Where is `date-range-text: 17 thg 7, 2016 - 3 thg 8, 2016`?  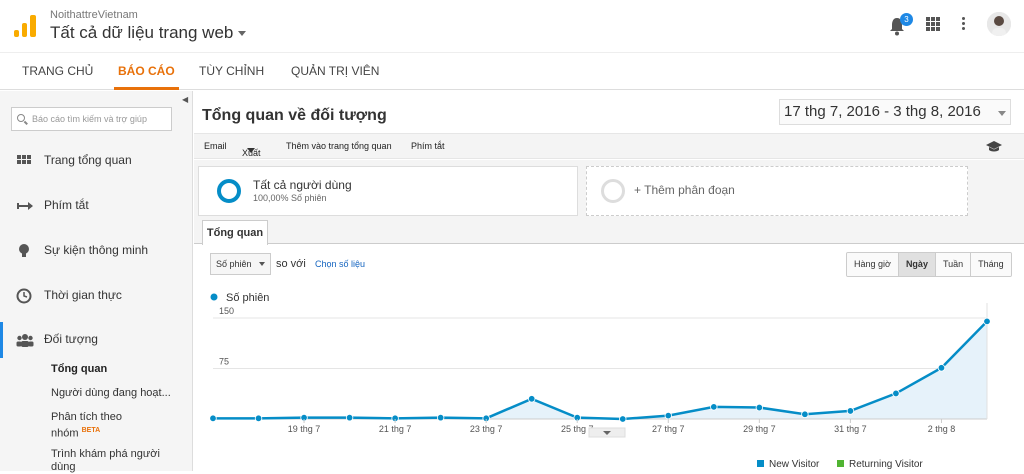
date-range-text: 17 thg 7, 2016 - 3 thg 8, 2016 is located at coordinates (882, 111).